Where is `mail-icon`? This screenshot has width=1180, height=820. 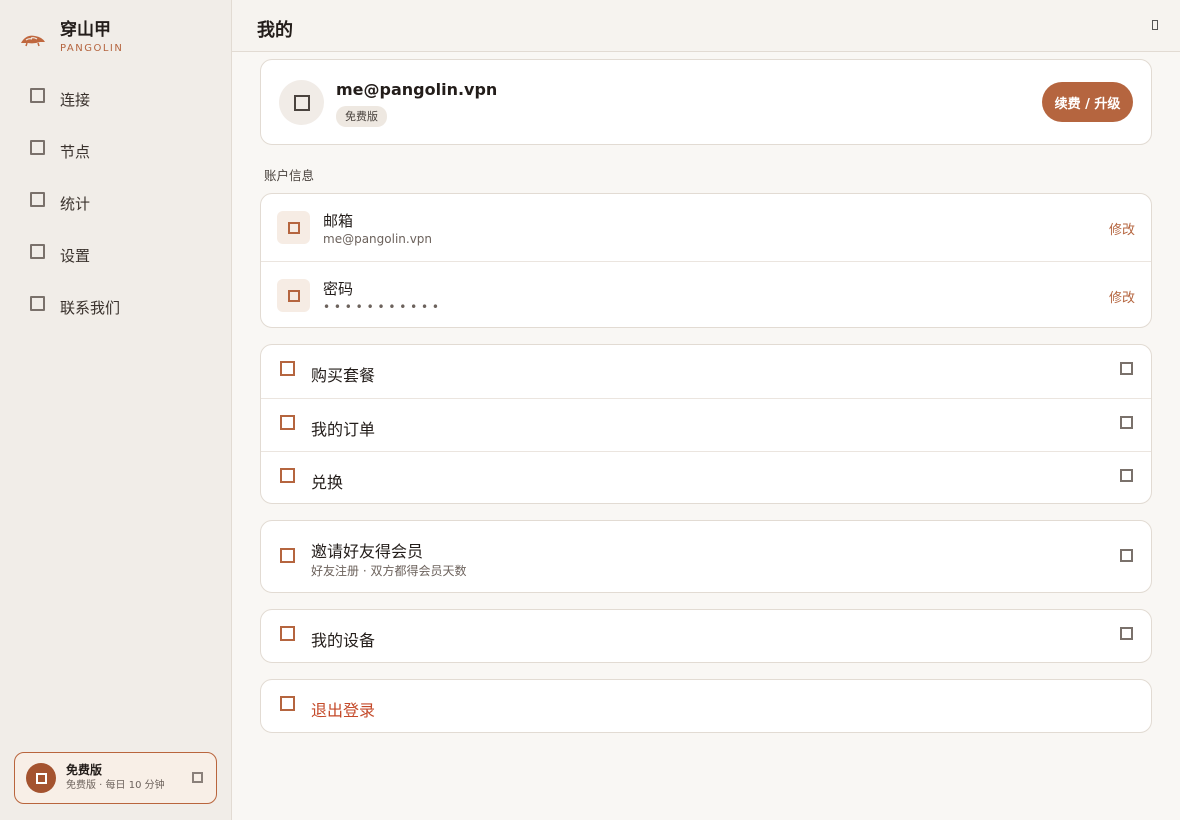 mail-icon is located at coordinates (293, 227).